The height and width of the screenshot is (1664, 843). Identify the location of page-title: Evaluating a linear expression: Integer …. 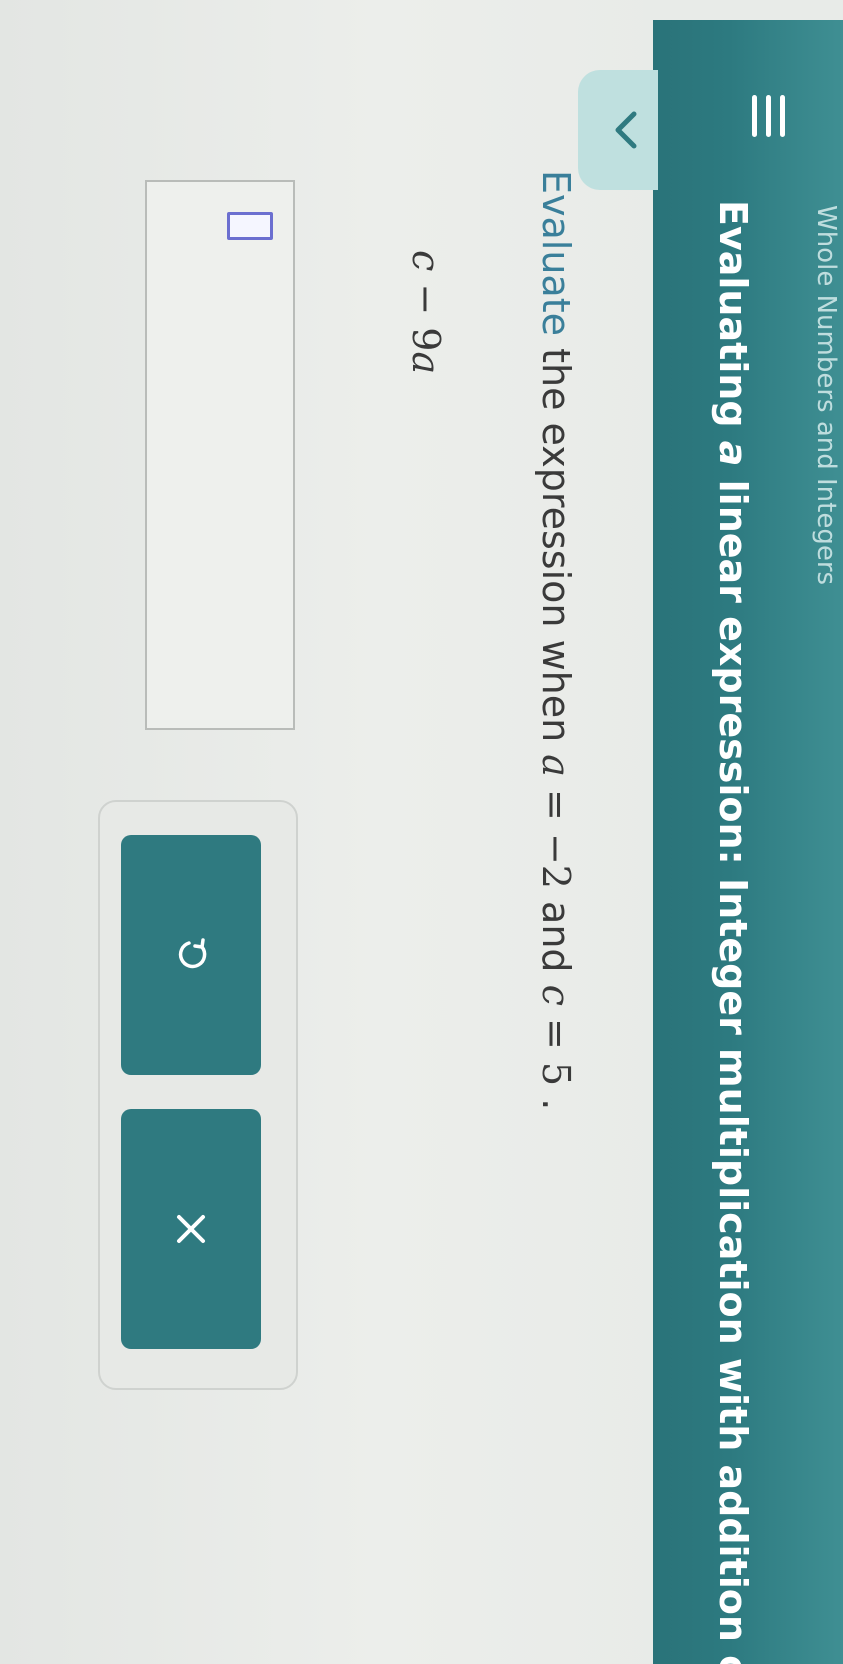
(733, 932).